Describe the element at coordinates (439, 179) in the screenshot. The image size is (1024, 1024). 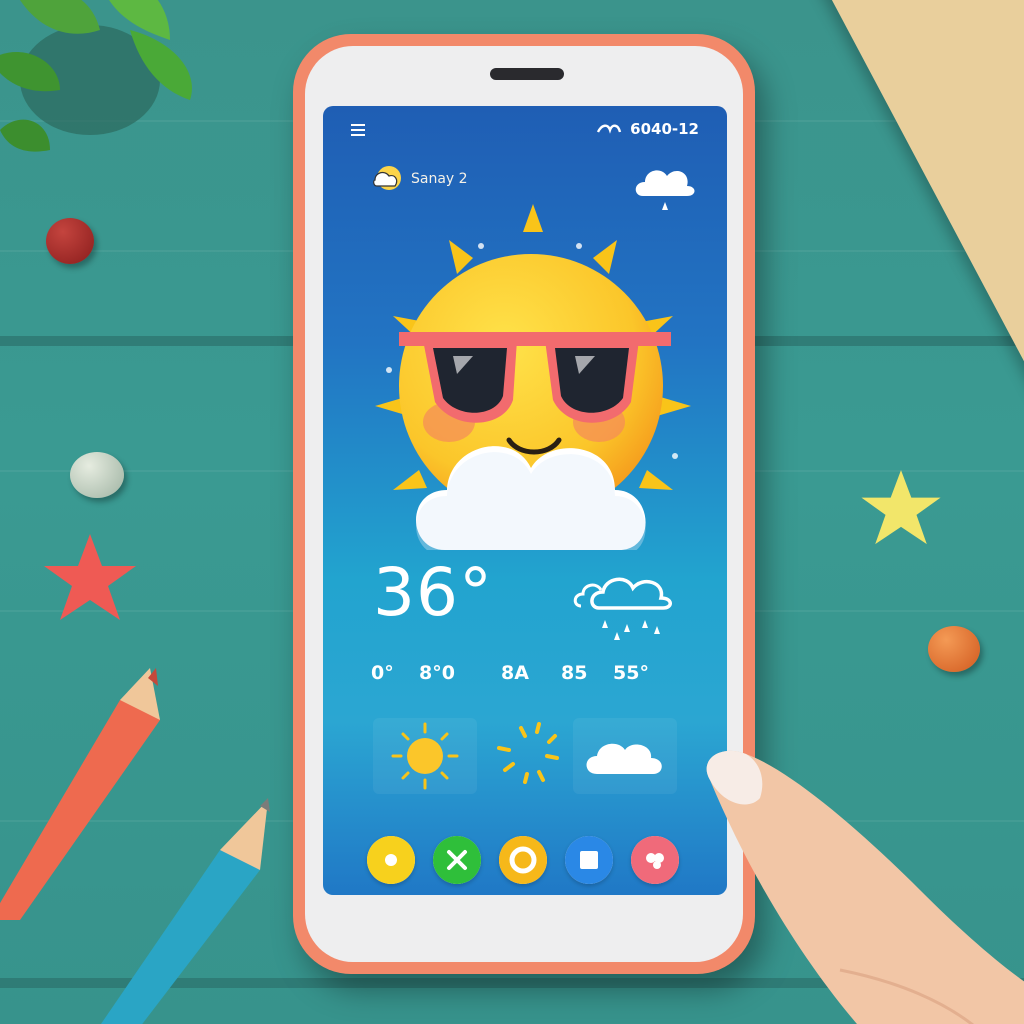
I see `location-label: Sanay 2` at that location.